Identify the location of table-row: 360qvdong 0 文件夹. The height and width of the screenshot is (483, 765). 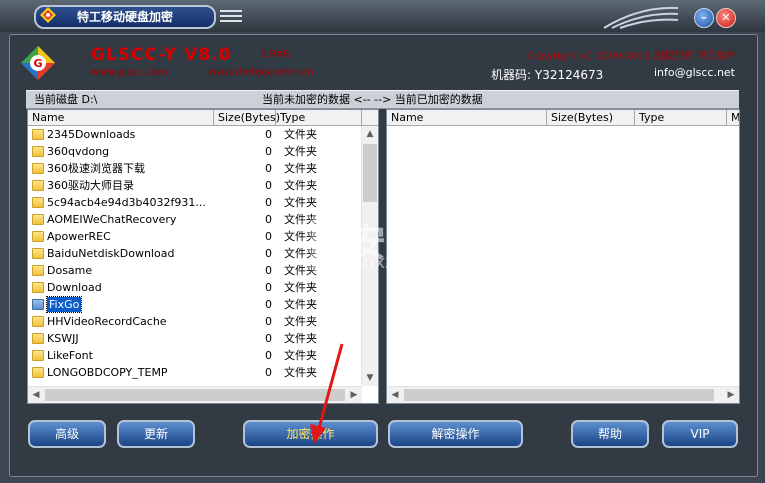
(194, 151).